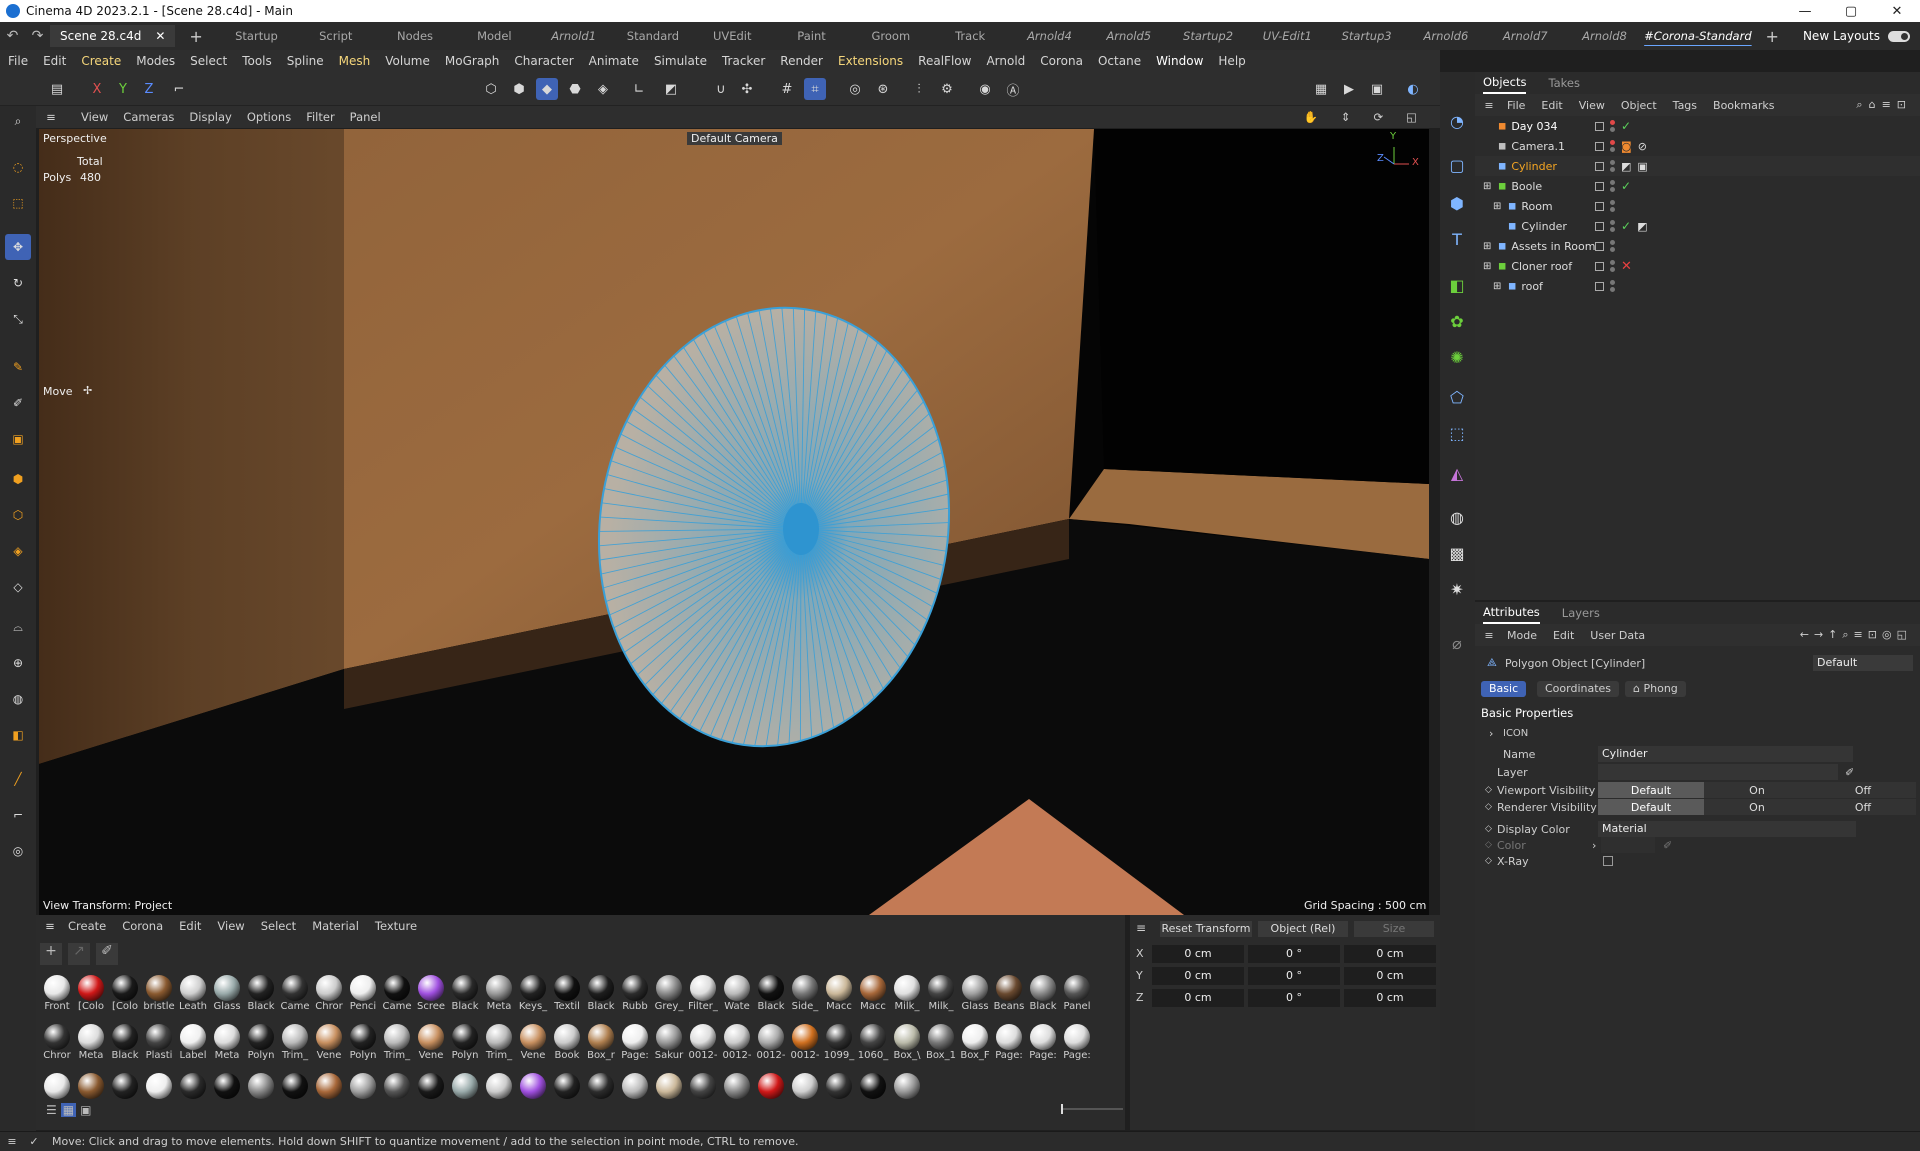 This screenshot has width=1920, height=1151. Describe the element at coordinates (1488, 807) in the screenshot. I see `keyframe-diamond-icon: ◇` at that location.